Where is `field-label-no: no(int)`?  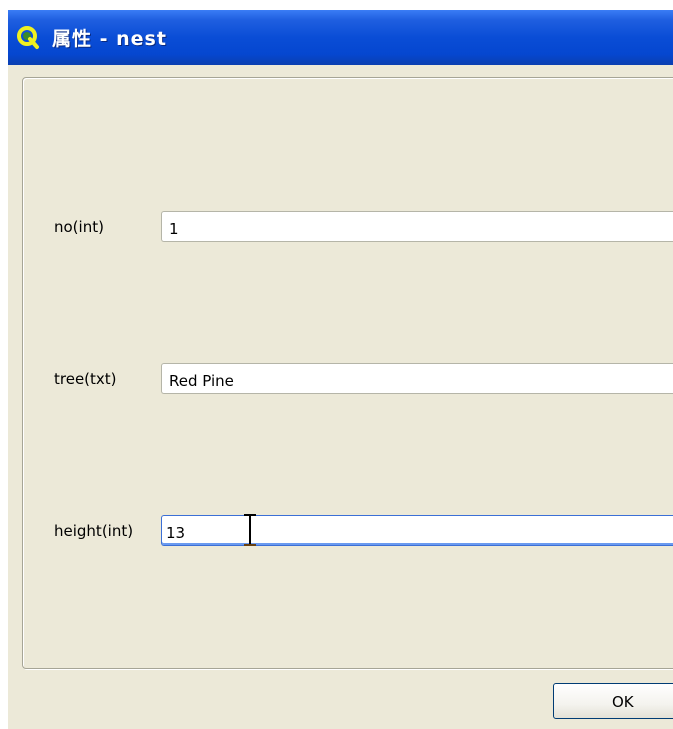 field-label-no: no(int) is located at coordinates (79, 227).